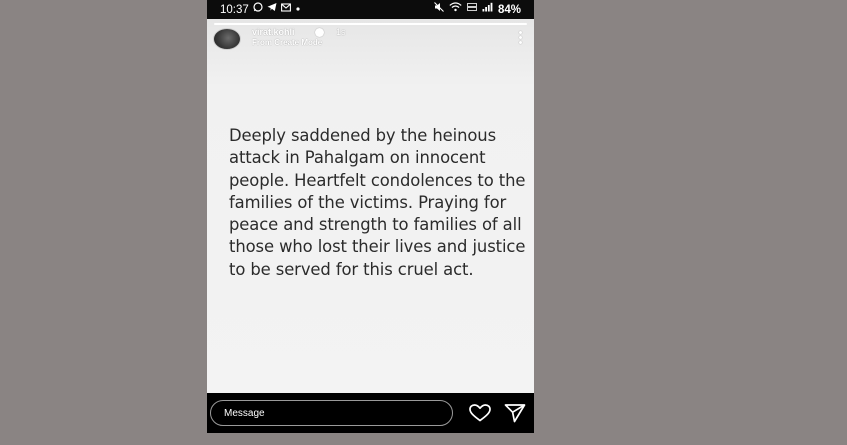  What do you see at coordinates (341, 32) in the screenshot?
I see `story-time-ago: 1s` at bounding box center [341, 32].